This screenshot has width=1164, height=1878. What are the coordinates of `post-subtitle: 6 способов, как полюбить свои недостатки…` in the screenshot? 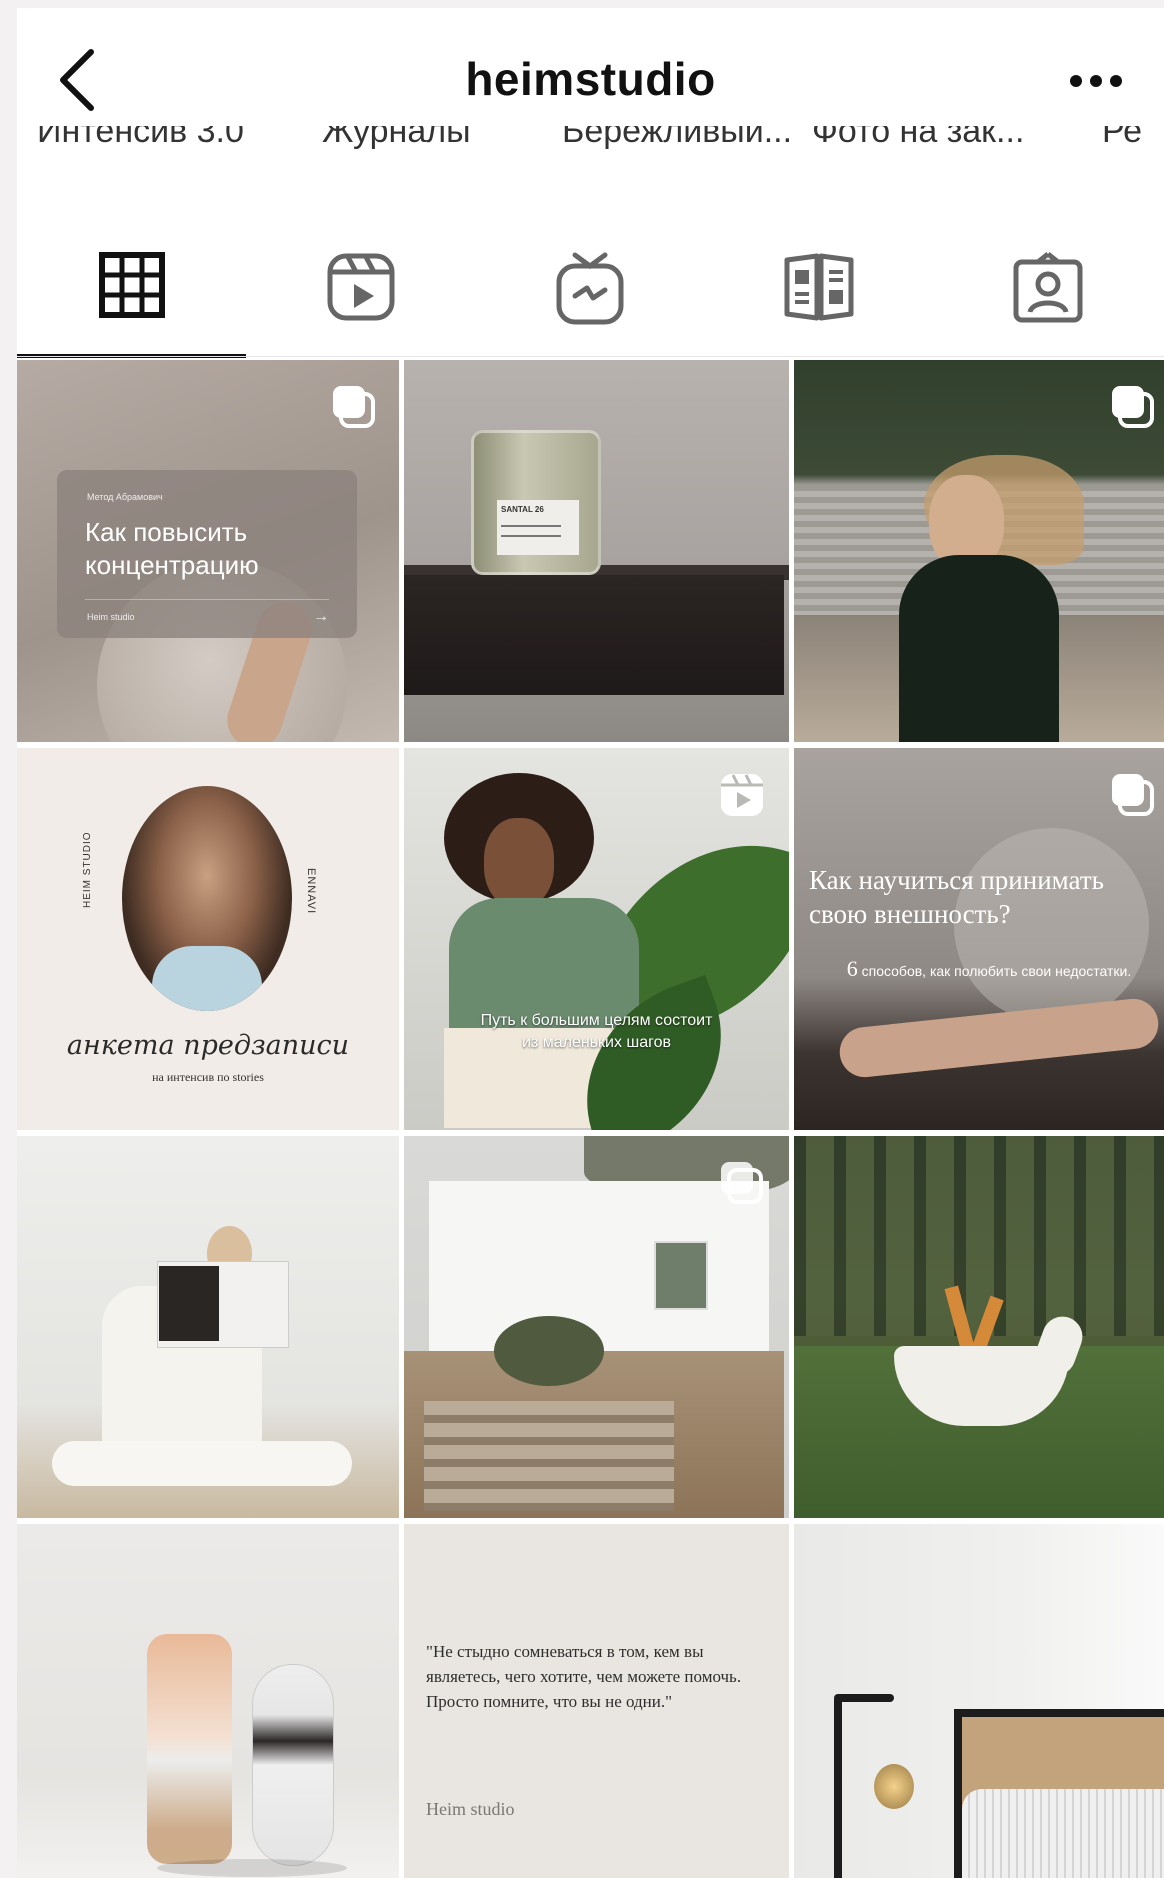 It's located at (989, 970).